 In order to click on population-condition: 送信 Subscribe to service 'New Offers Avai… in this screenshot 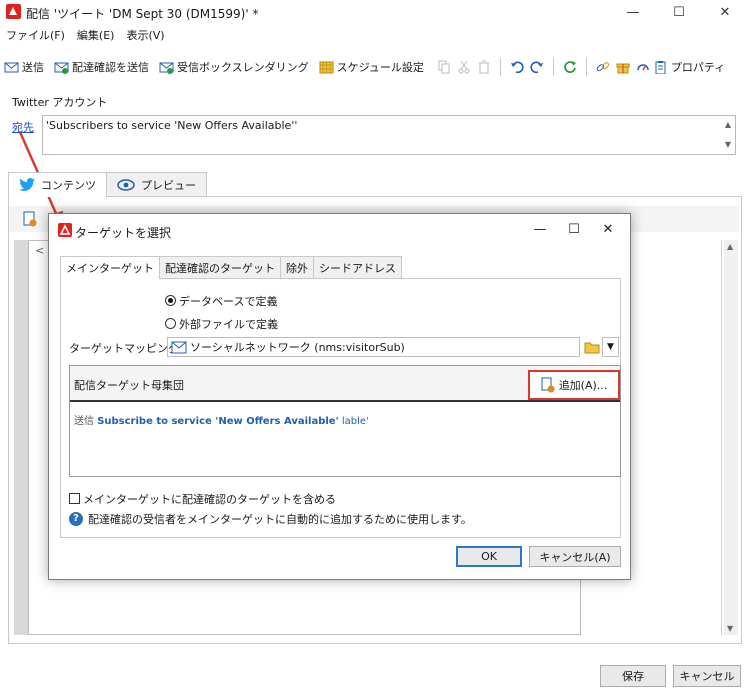, I will do `click(221, 419)`.